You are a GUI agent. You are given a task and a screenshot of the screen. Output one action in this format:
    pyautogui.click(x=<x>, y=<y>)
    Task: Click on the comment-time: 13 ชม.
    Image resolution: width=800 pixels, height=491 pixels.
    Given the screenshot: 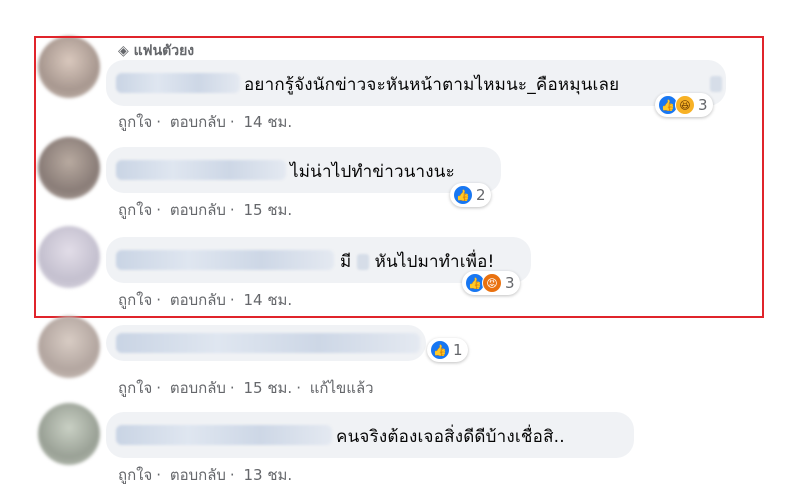 What is the action you would take?
    pyautogui.click(x=267, y=475)
    